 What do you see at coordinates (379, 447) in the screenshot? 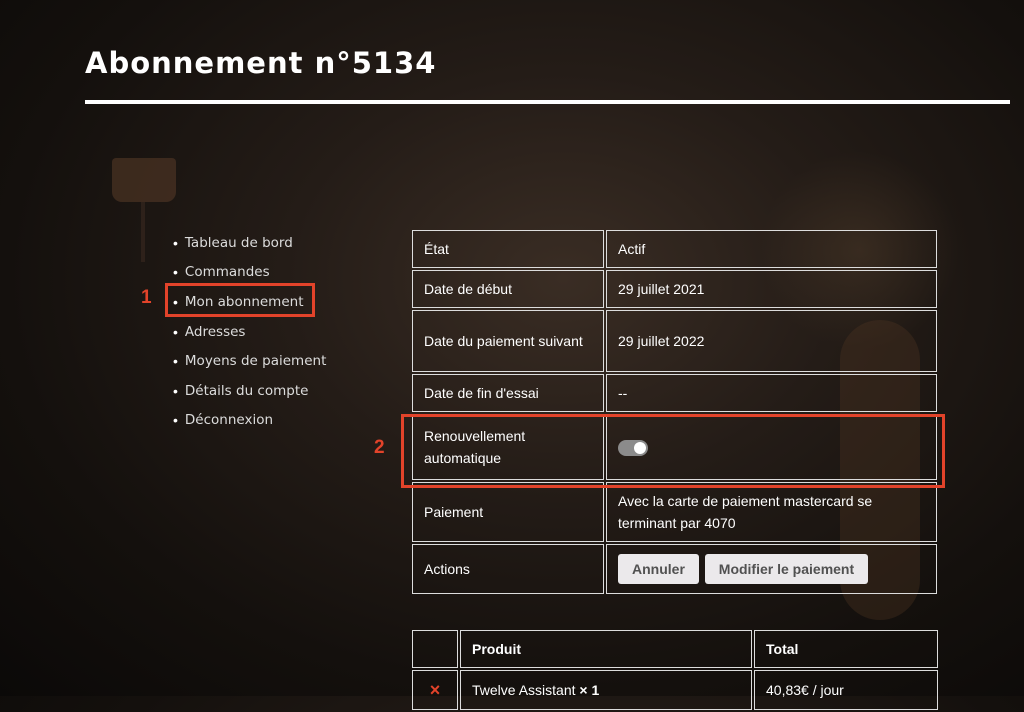
I see `annotation-number-2: 2` at bounding box center [379, 447].